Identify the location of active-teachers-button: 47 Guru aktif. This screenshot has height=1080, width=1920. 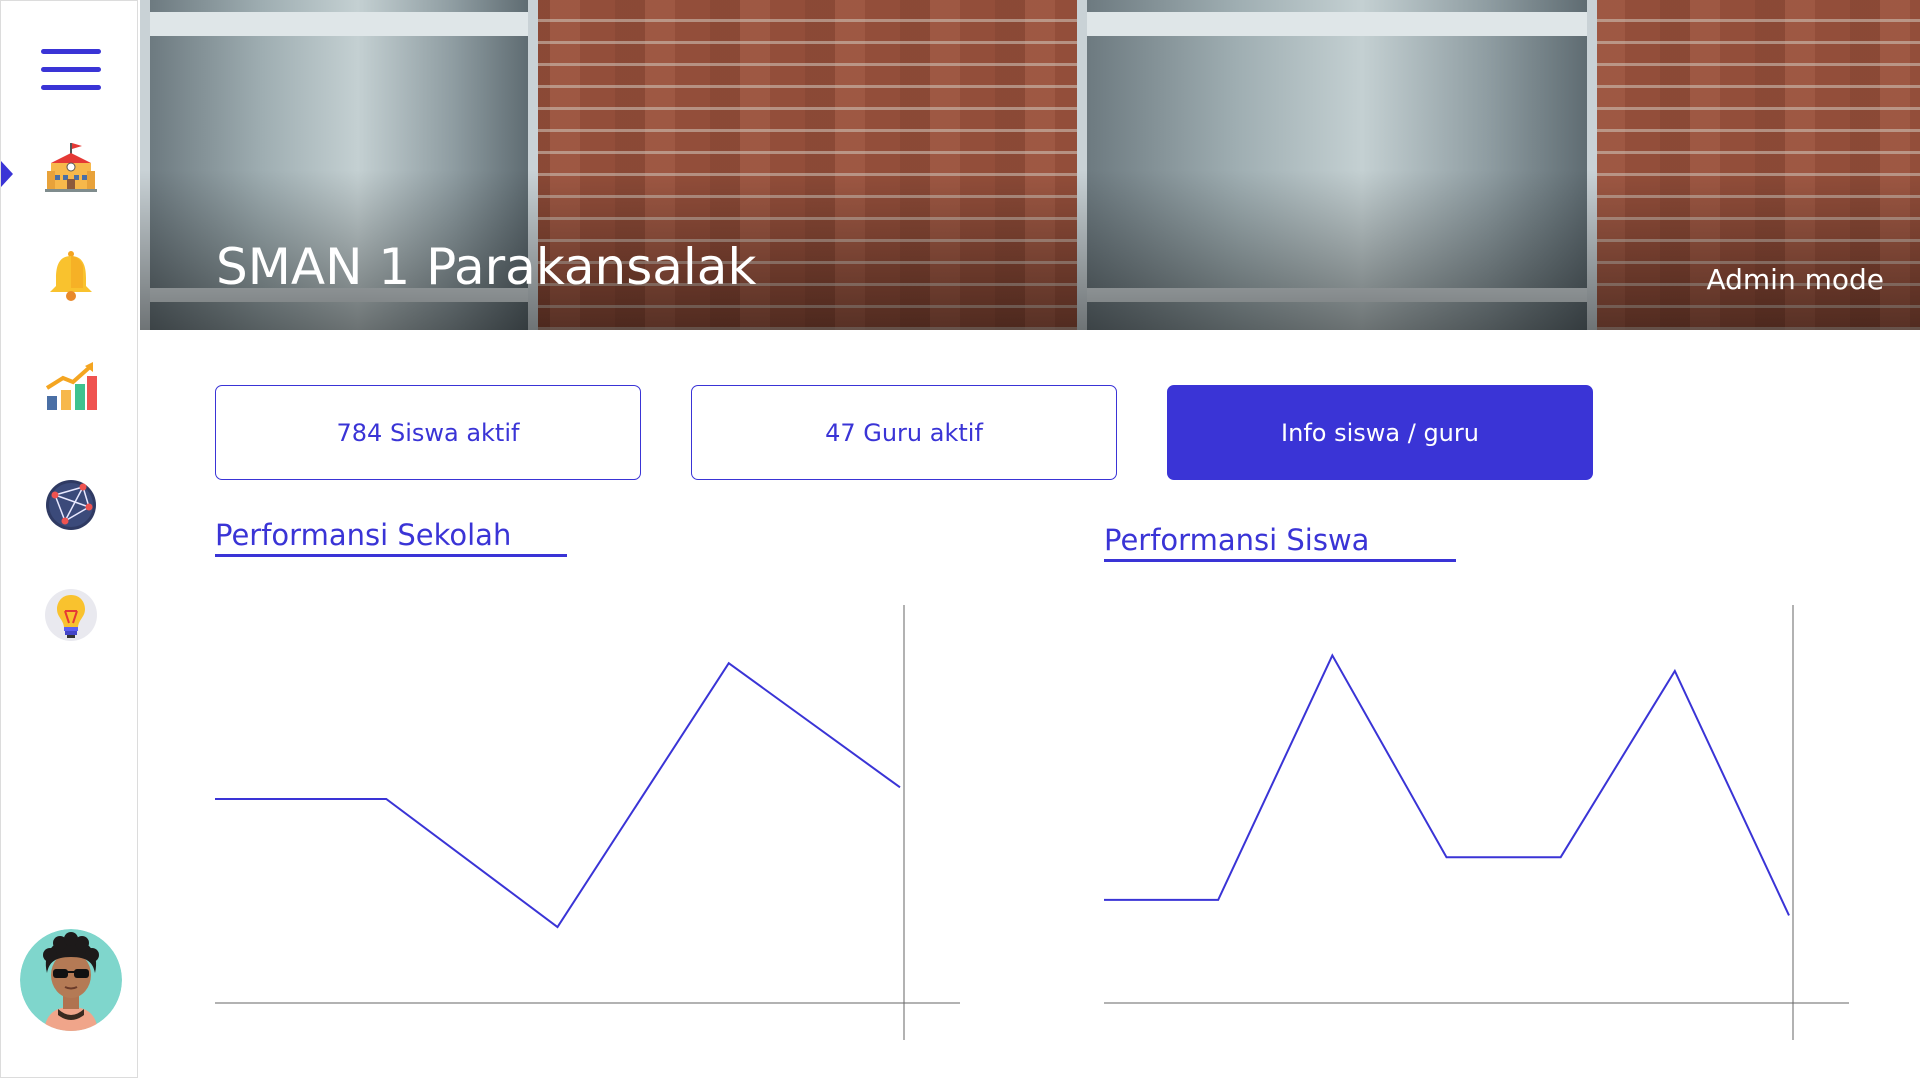
(904, 432).